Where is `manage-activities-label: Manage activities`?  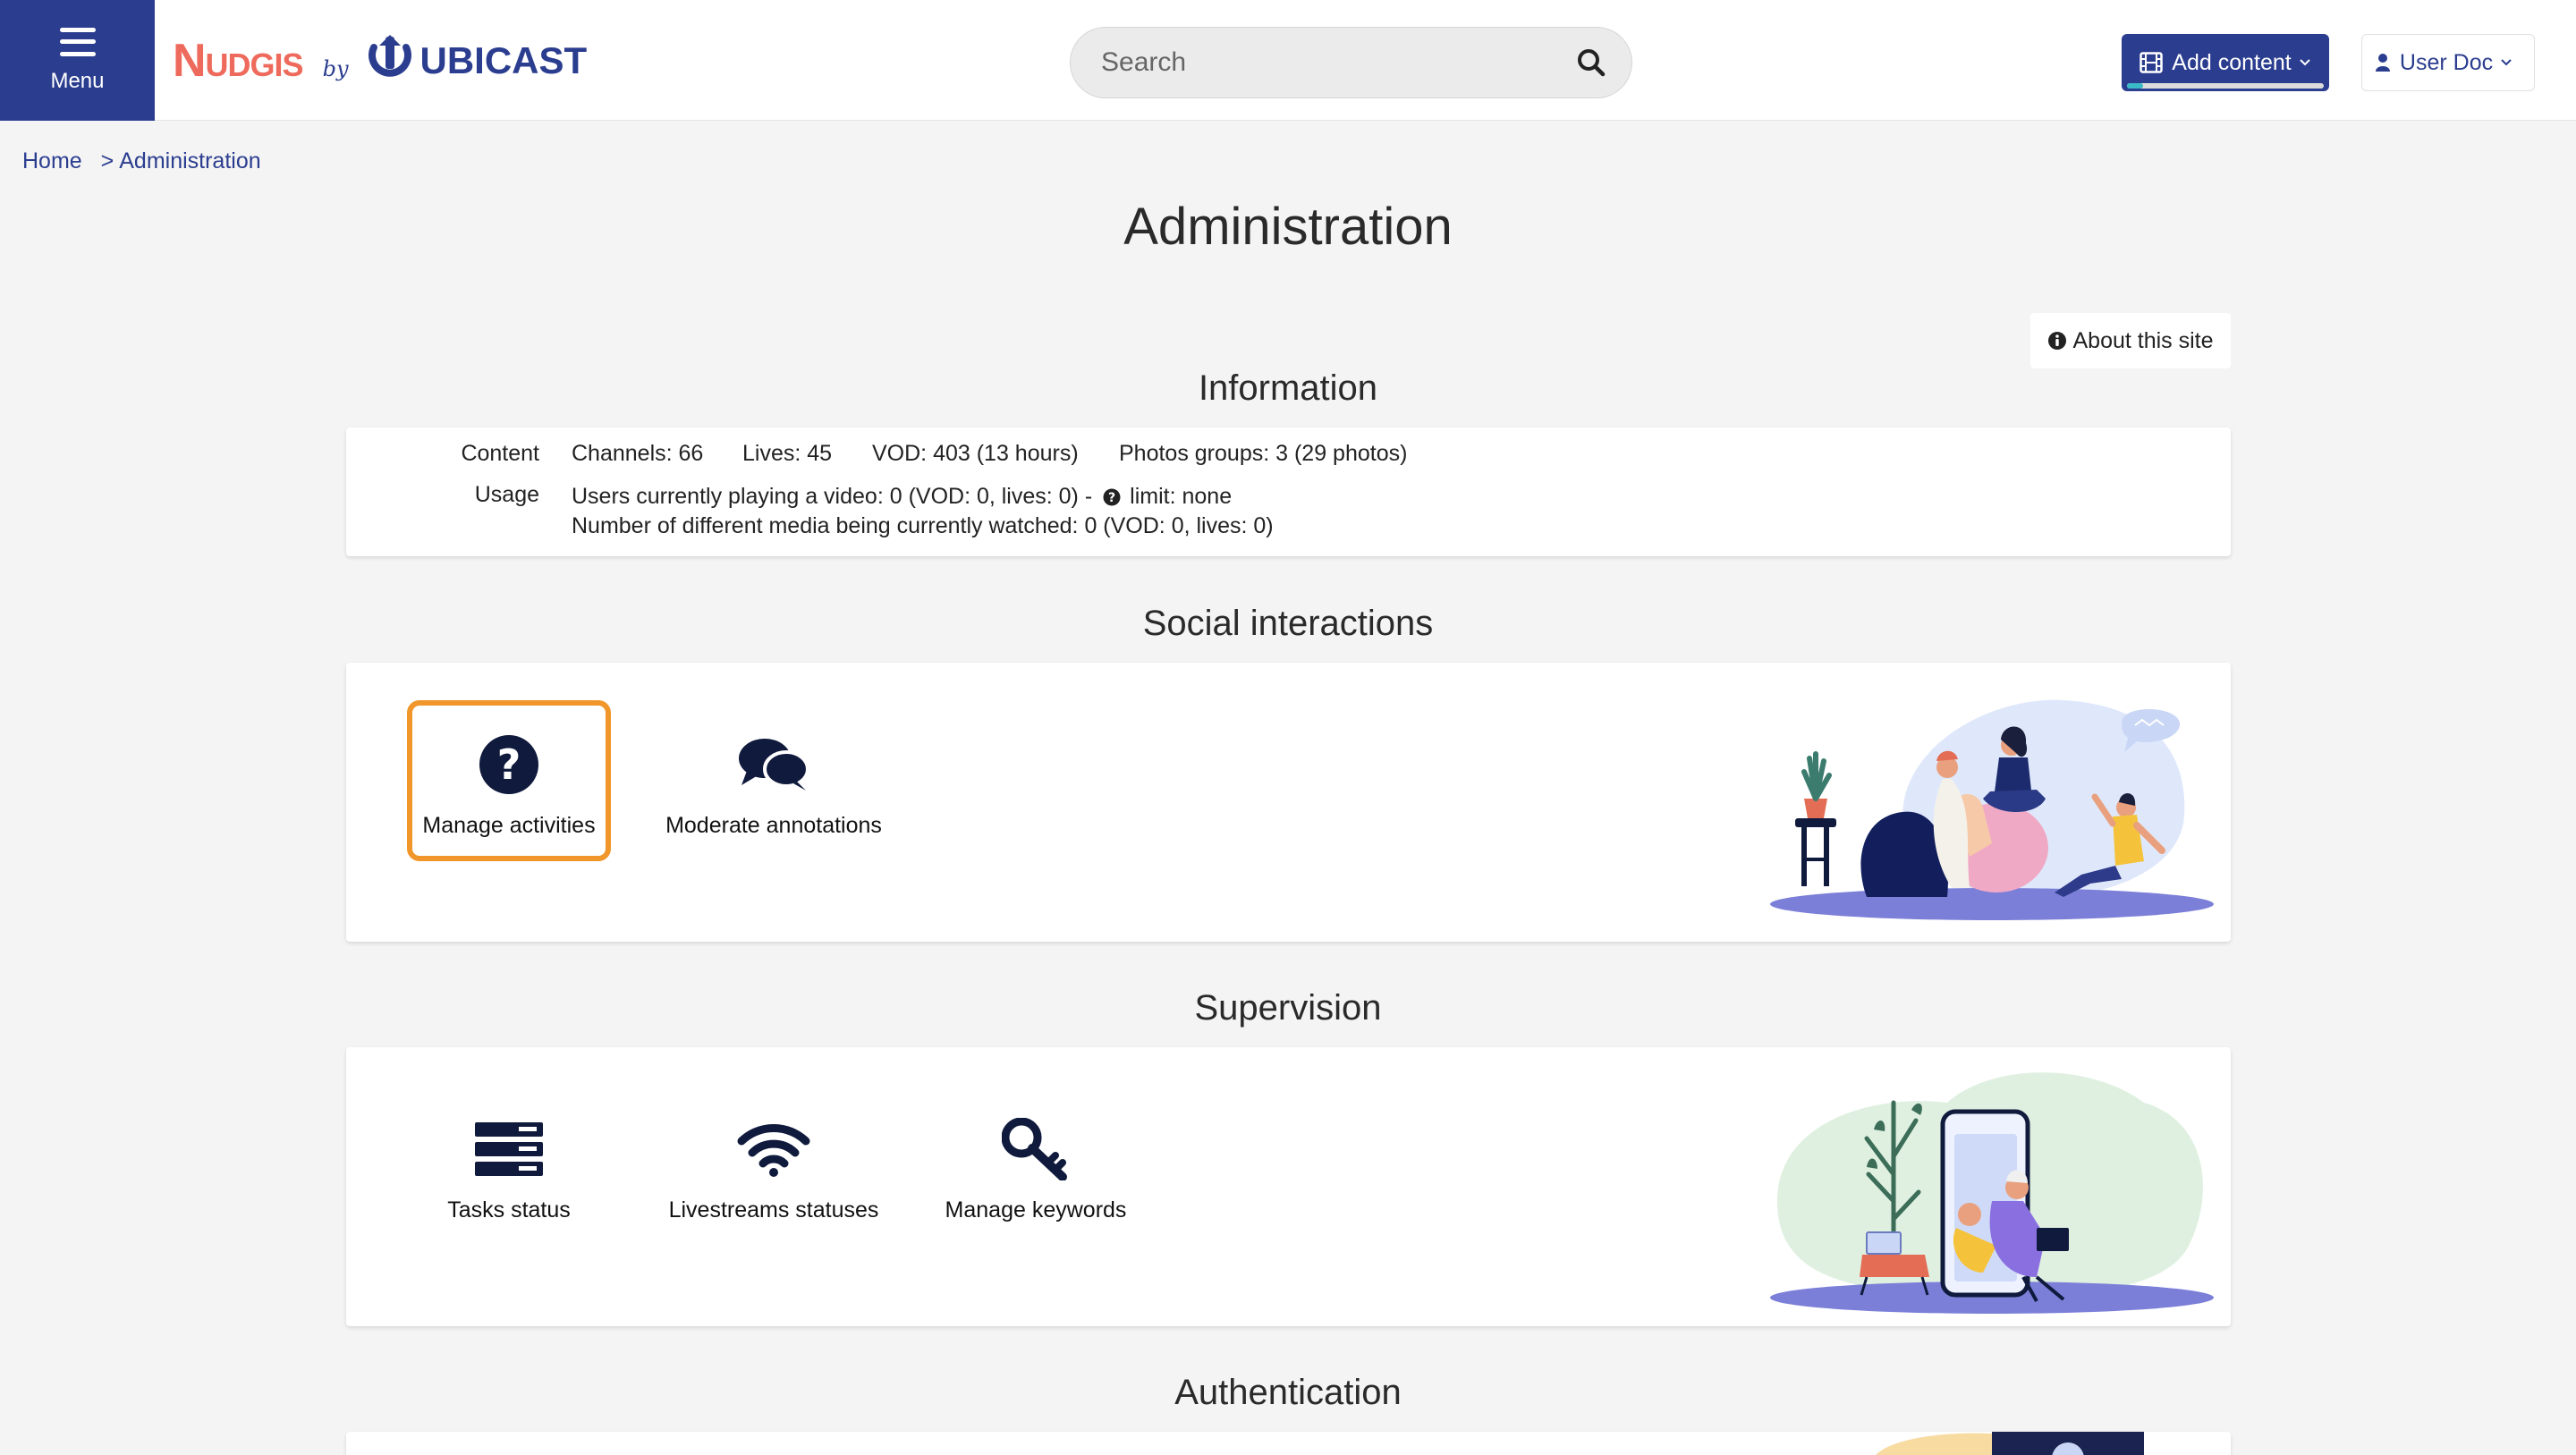 manage-activities-label: Manage activities is located at coordinates (509, 825).